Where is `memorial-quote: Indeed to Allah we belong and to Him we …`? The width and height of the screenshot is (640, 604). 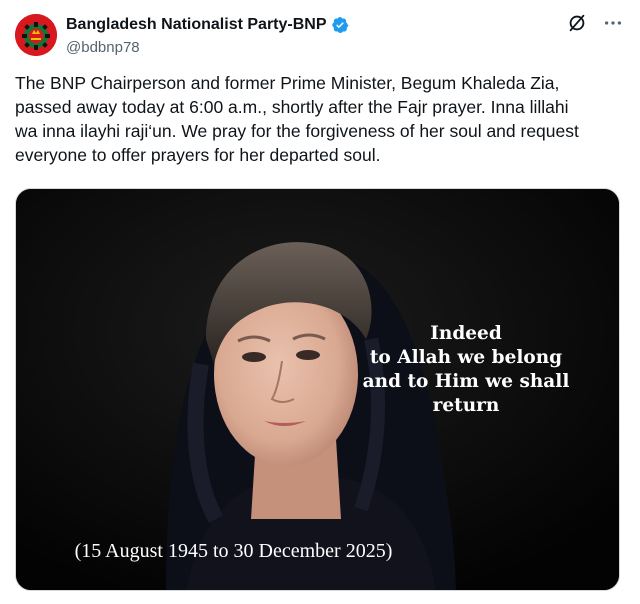
memorial-quote: Indeed to Allah we belong and to Him we … is located at coordinates (466, 370).